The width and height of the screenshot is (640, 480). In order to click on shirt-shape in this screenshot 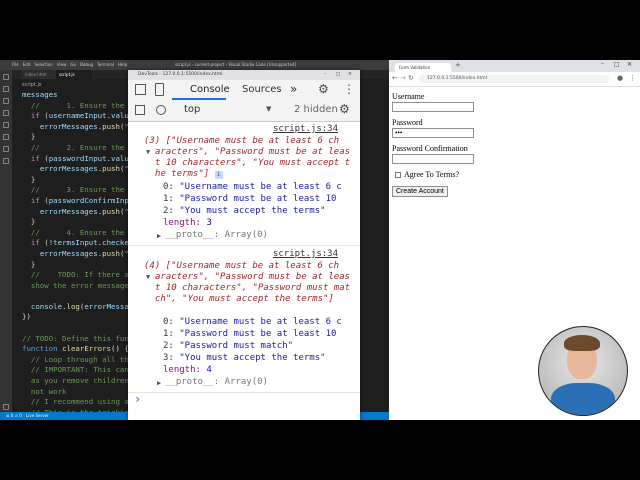, I will do `click(583, 399)`.